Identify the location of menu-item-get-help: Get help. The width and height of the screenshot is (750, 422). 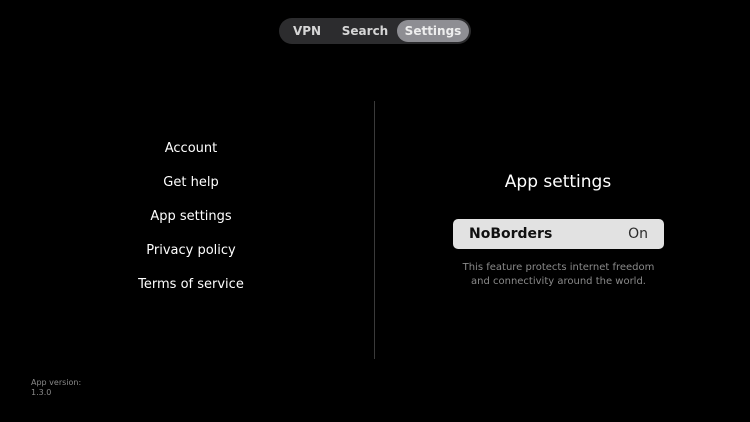
(191, 189).